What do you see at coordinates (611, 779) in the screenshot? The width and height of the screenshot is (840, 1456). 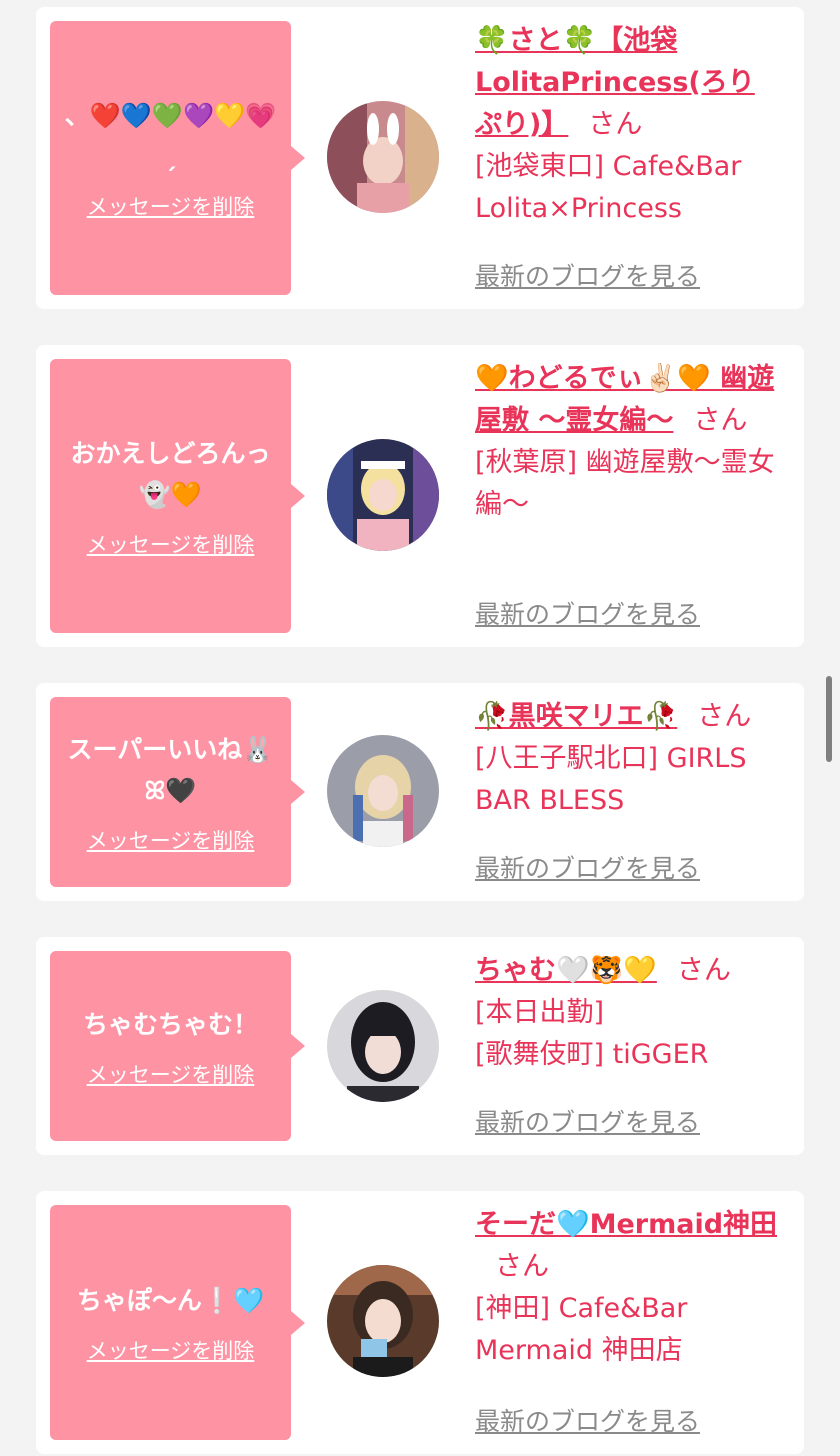 I see `shop-name: [八王子駅北口] GIRLS BAR BLESS` at bounding box center [611, 779].